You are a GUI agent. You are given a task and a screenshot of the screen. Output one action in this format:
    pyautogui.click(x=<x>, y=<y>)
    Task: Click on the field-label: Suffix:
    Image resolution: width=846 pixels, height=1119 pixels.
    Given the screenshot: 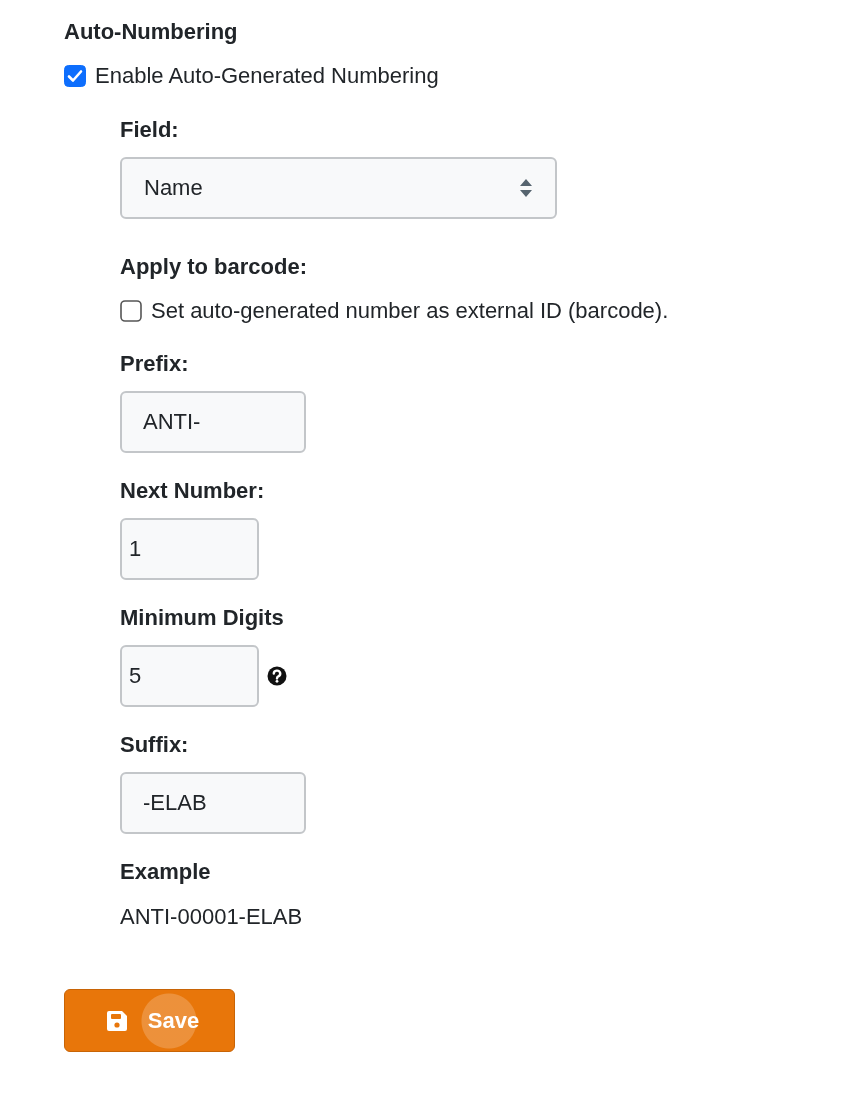 What is the action you would take?
    pyautogui.click(x=154, y=745)
    